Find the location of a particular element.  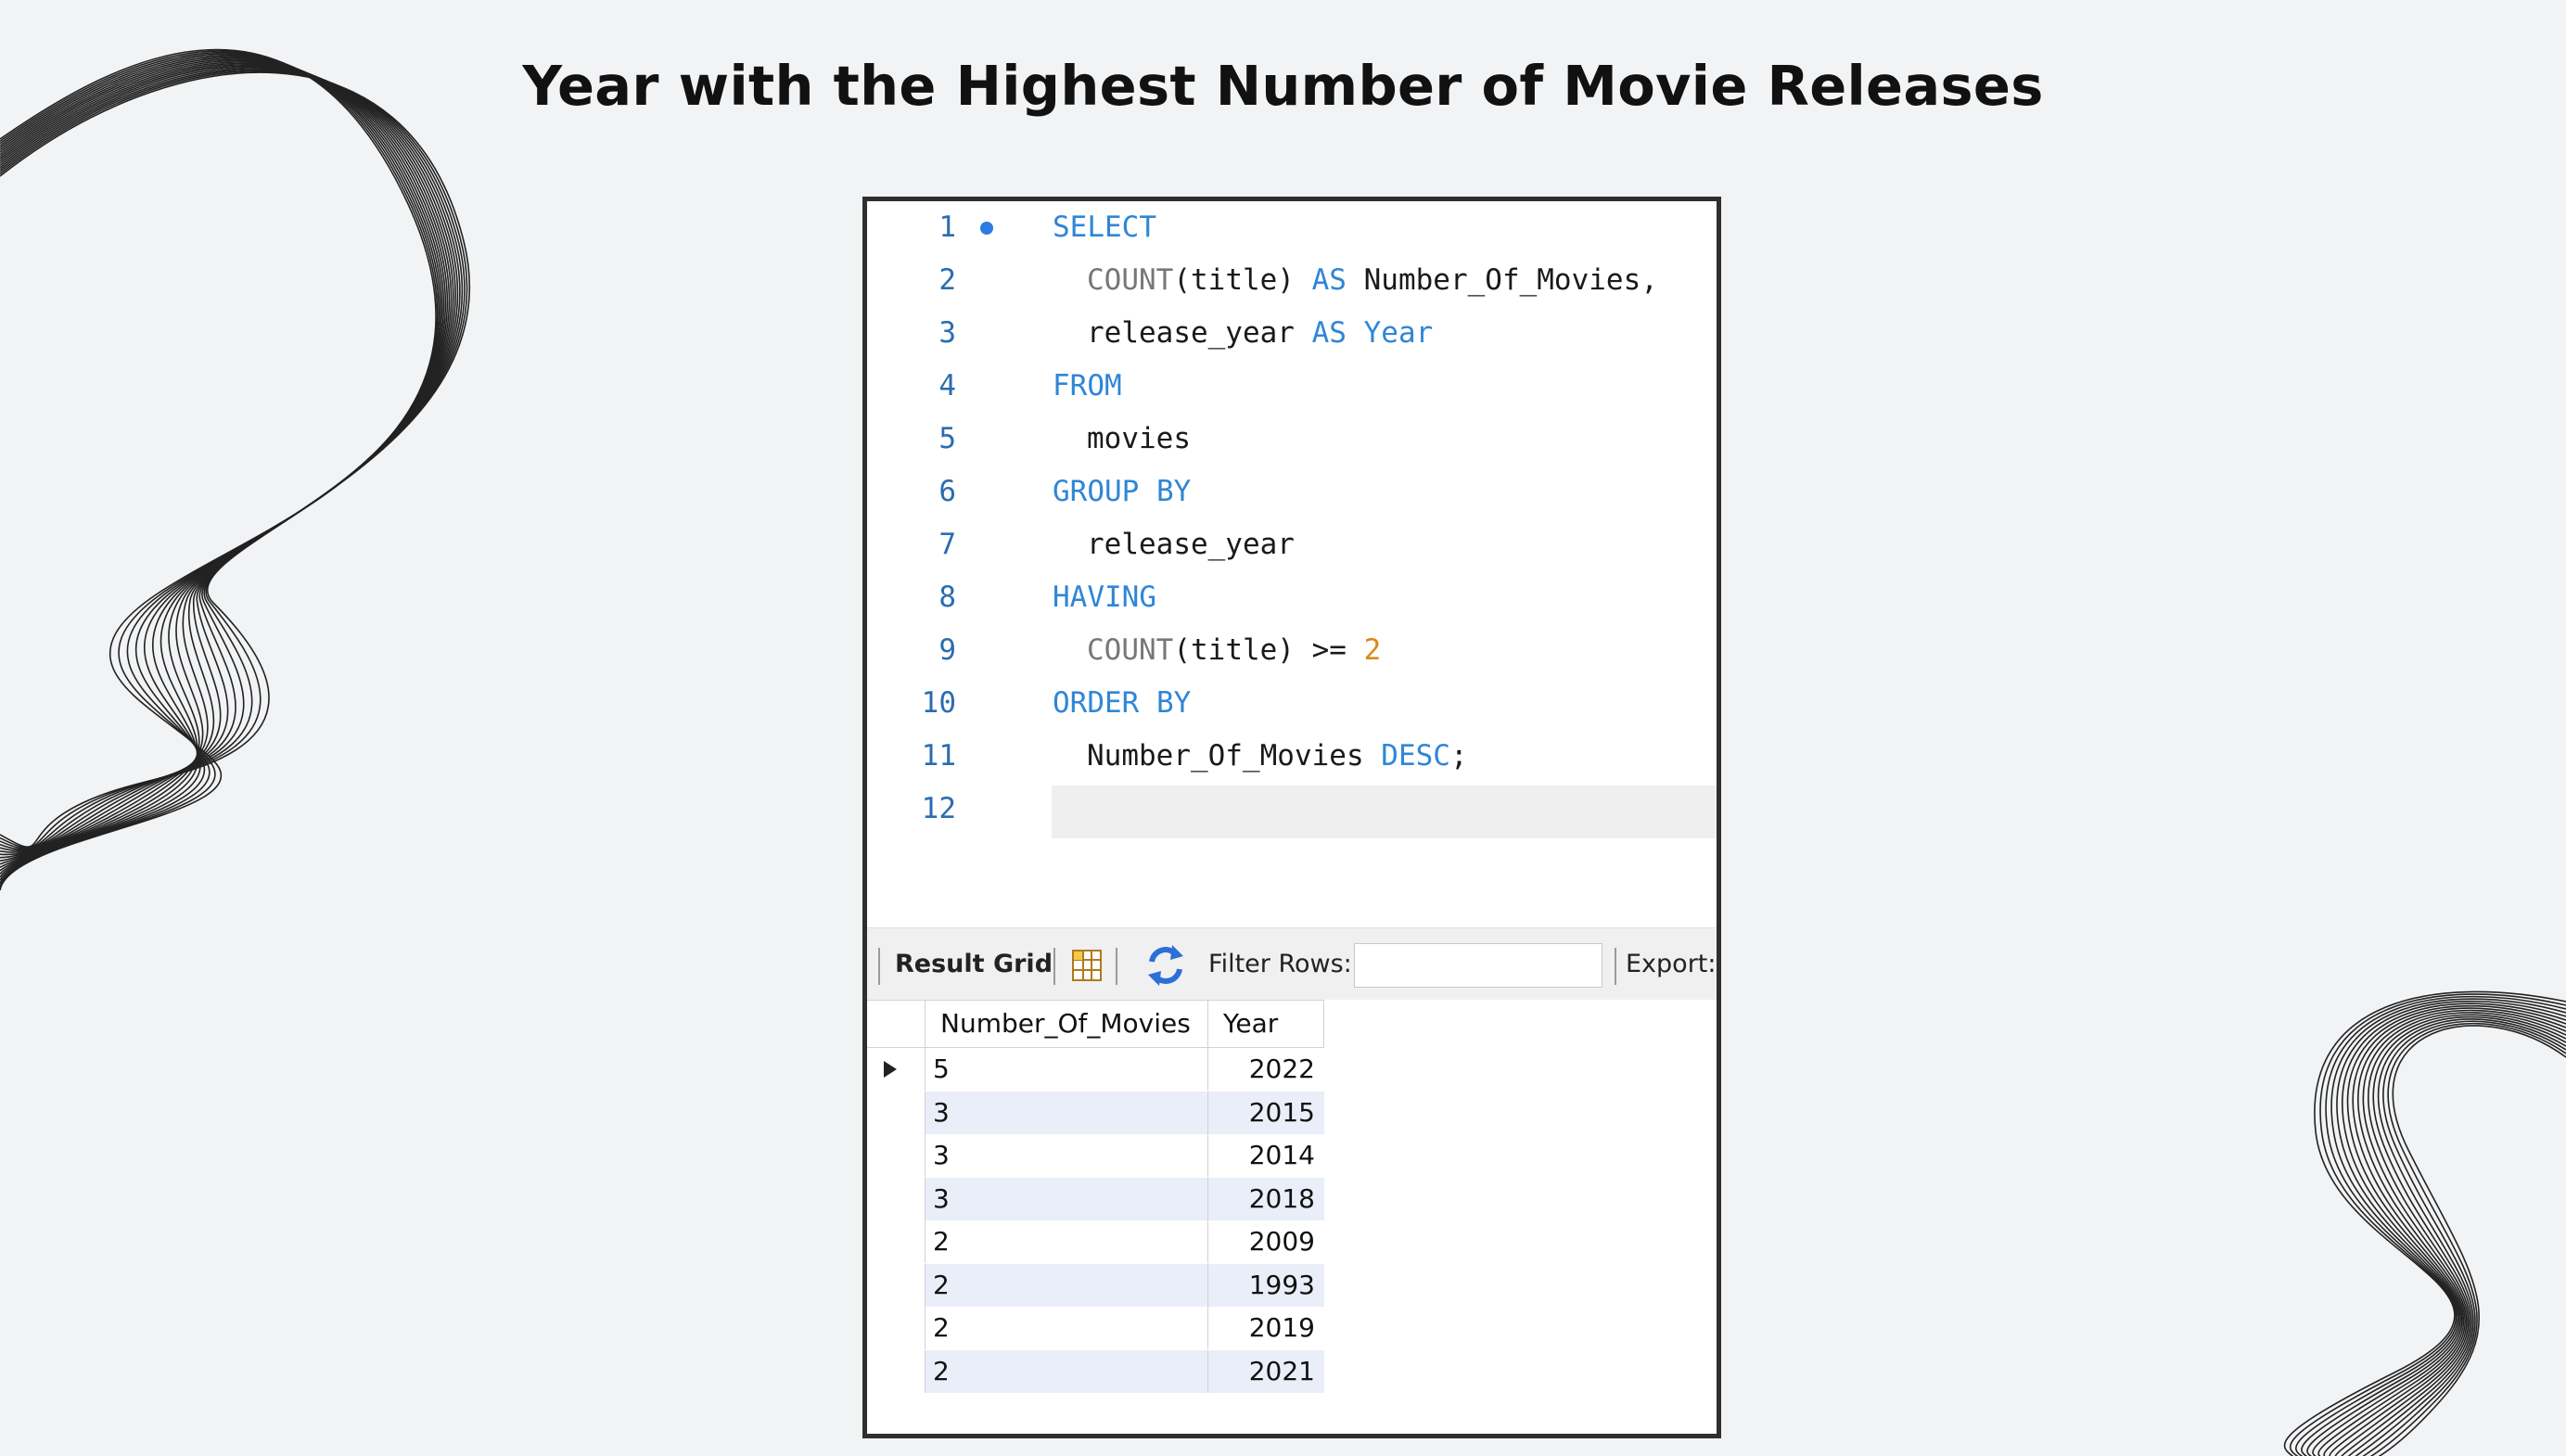

table-row: 2 2021 is located at coordinates (1095, 1371).